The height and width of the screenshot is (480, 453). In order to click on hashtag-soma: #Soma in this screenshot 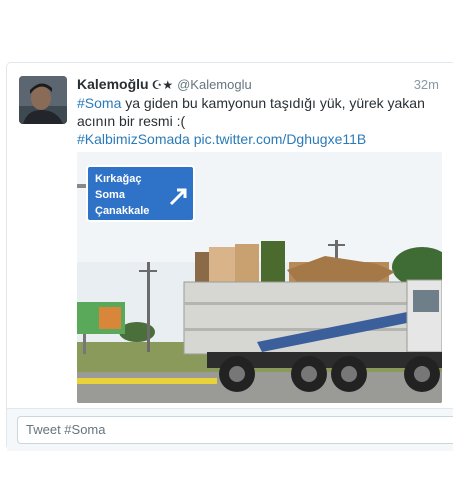, I will do `click(99, 103)`.